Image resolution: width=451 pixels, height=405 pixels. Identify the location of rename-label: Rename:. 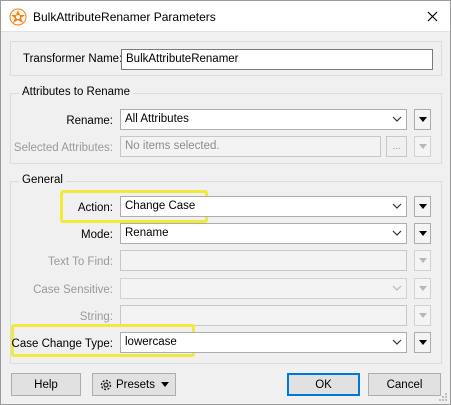
(89, 121).